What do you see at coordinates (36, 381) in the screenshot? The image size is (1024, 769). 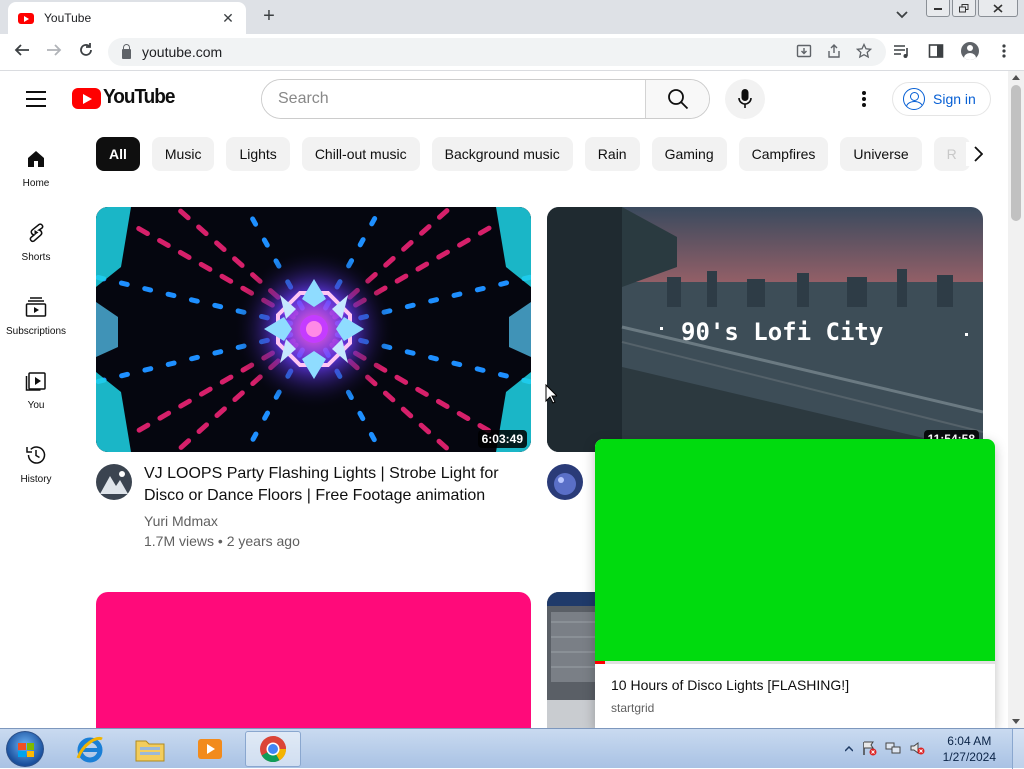 I see `you-icon` at bounding box center [36, 381].